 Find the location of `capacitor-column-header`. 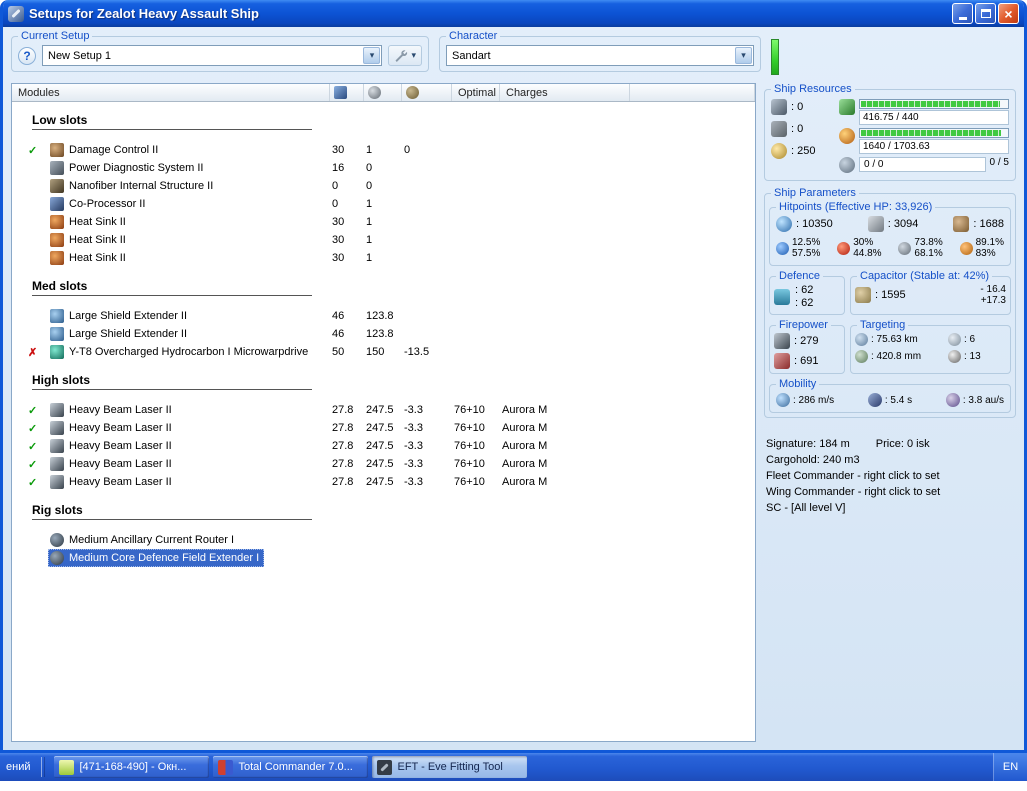

capacitor-column-header is located at coordinates (427, 92).